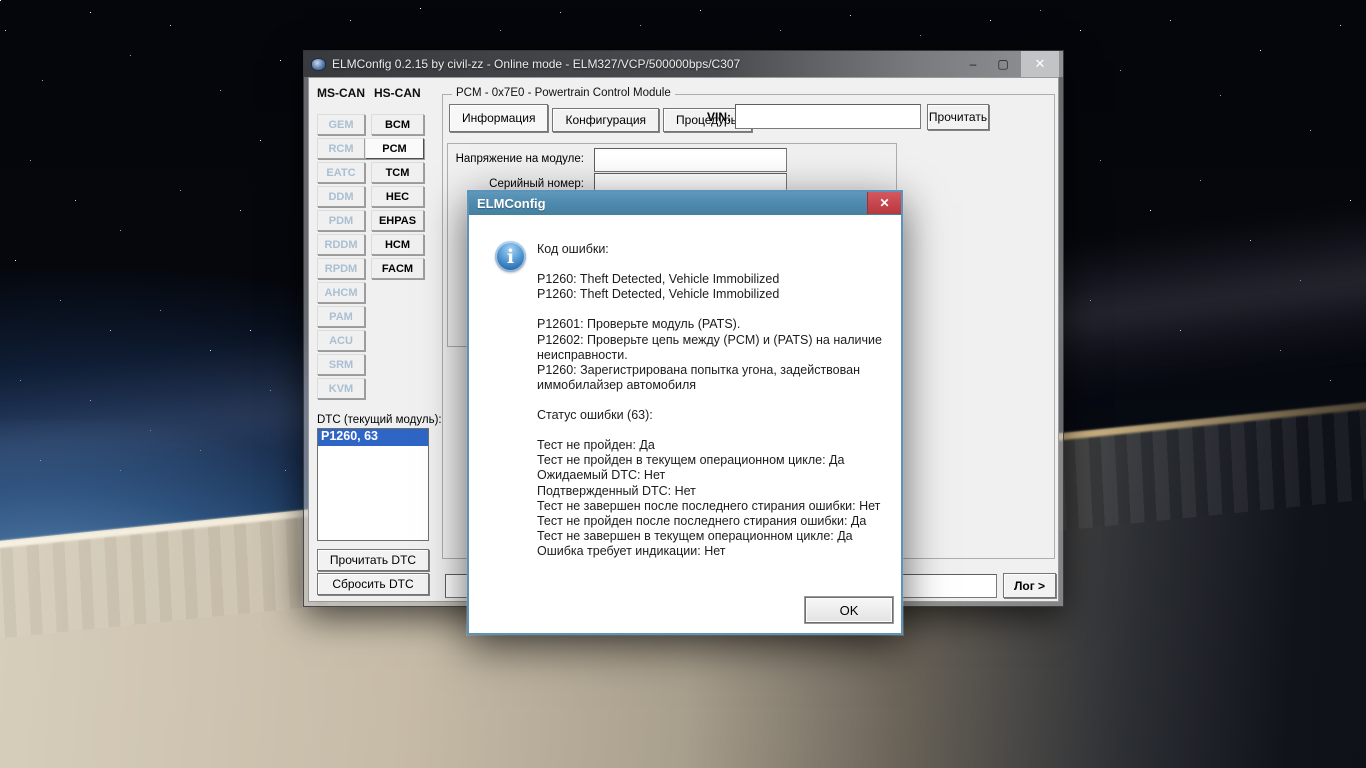 The height and width of the screenshot is (768, 1366). I want to click on dialog-close-button: ✕, so click(884, 203).